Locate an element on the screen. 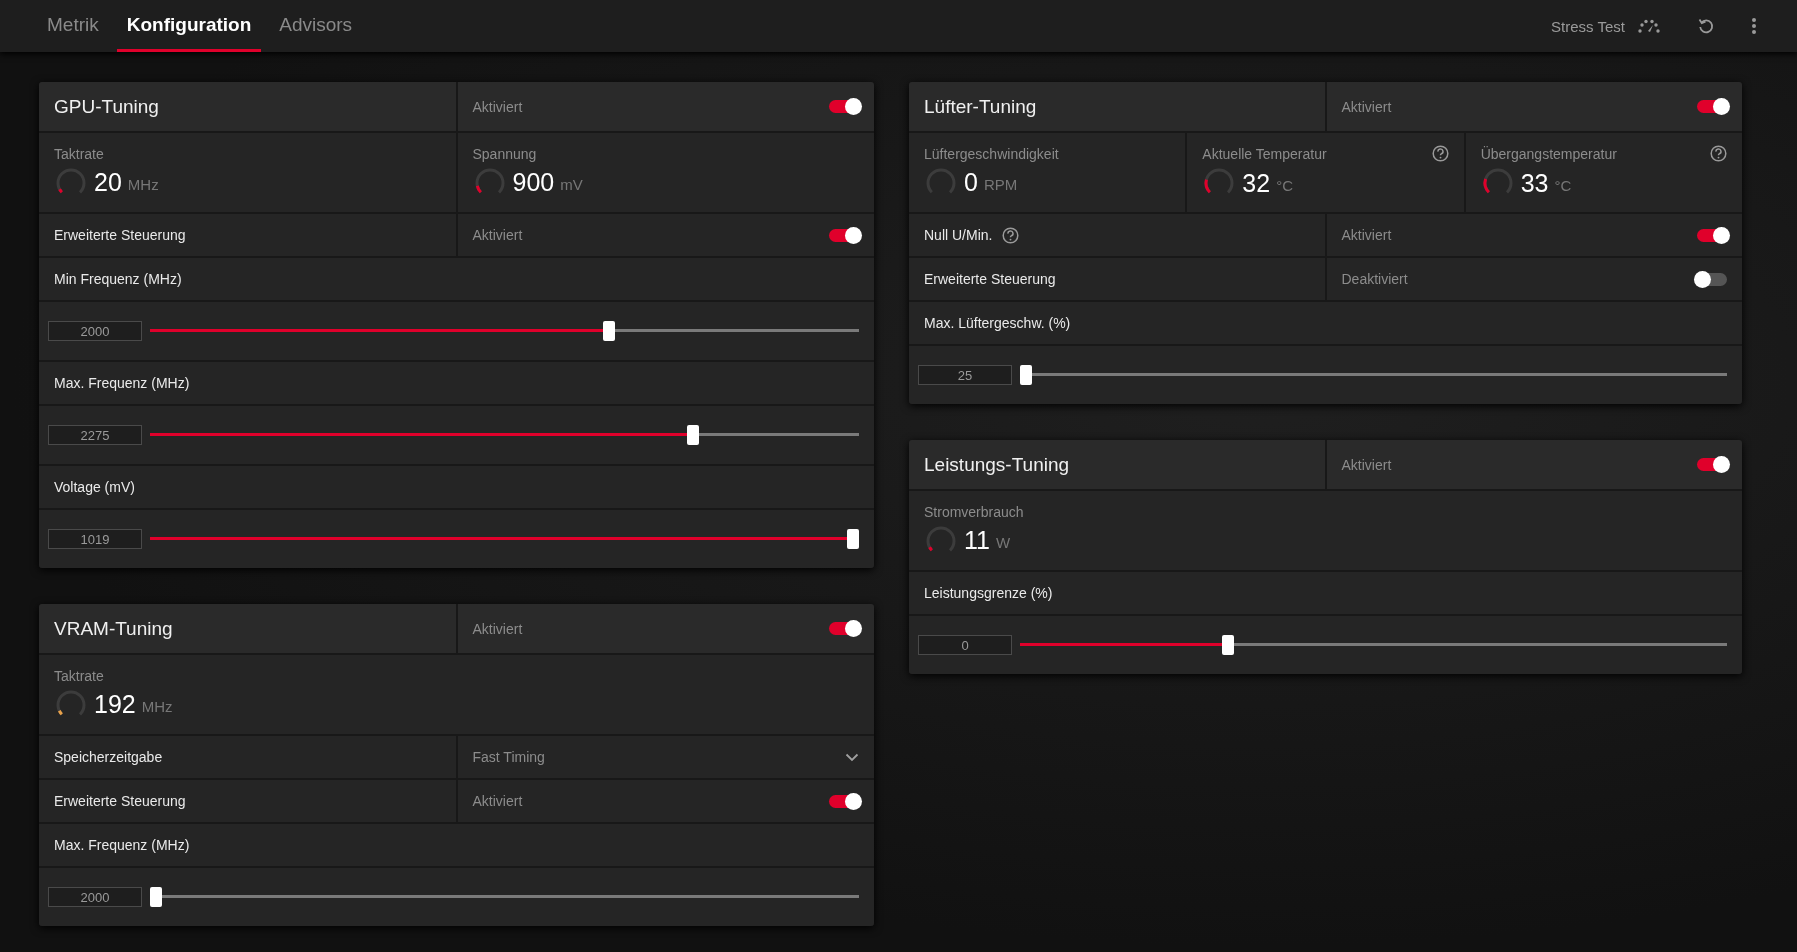 Image resolution: width=1797 pixels, height=952 pixels. value-field: 2275 is located at coordinates (95, 435).